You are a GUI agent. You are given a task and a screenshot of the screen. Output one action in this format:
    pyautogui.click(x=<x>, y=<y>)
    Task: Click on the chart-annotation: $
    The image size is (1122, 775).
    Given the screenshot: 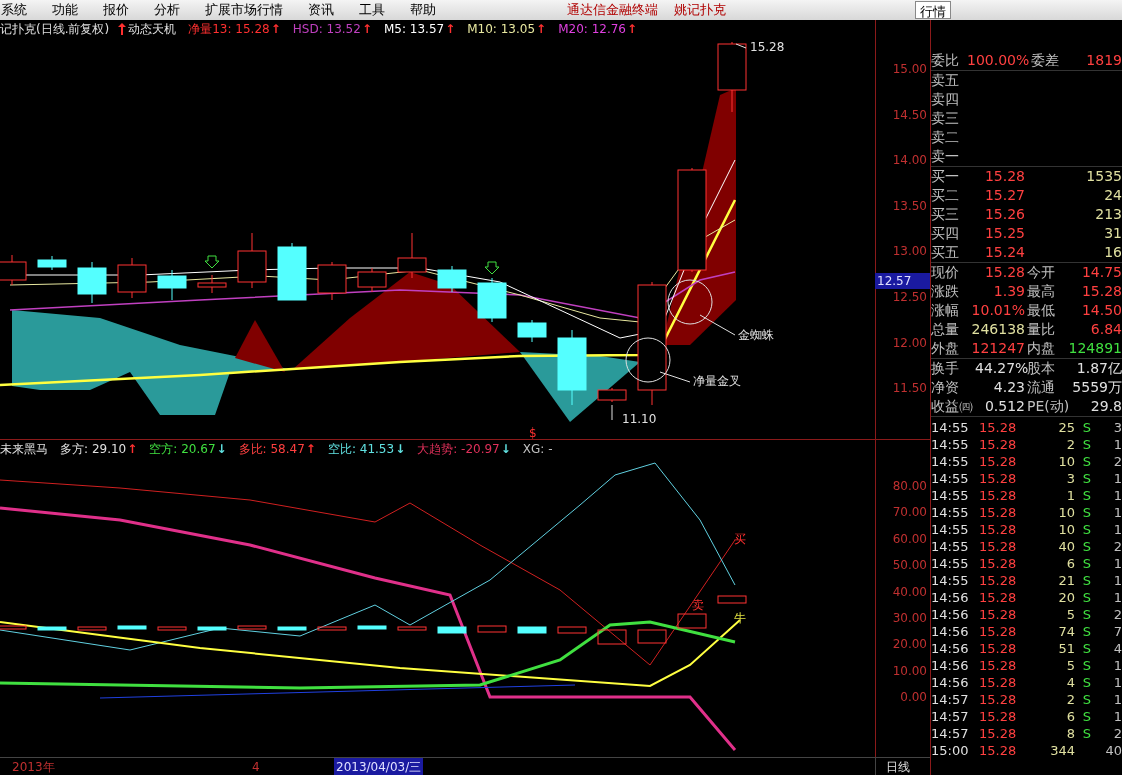 What is the action you would take?
    pyautogui.click(x=533, y=433)
    